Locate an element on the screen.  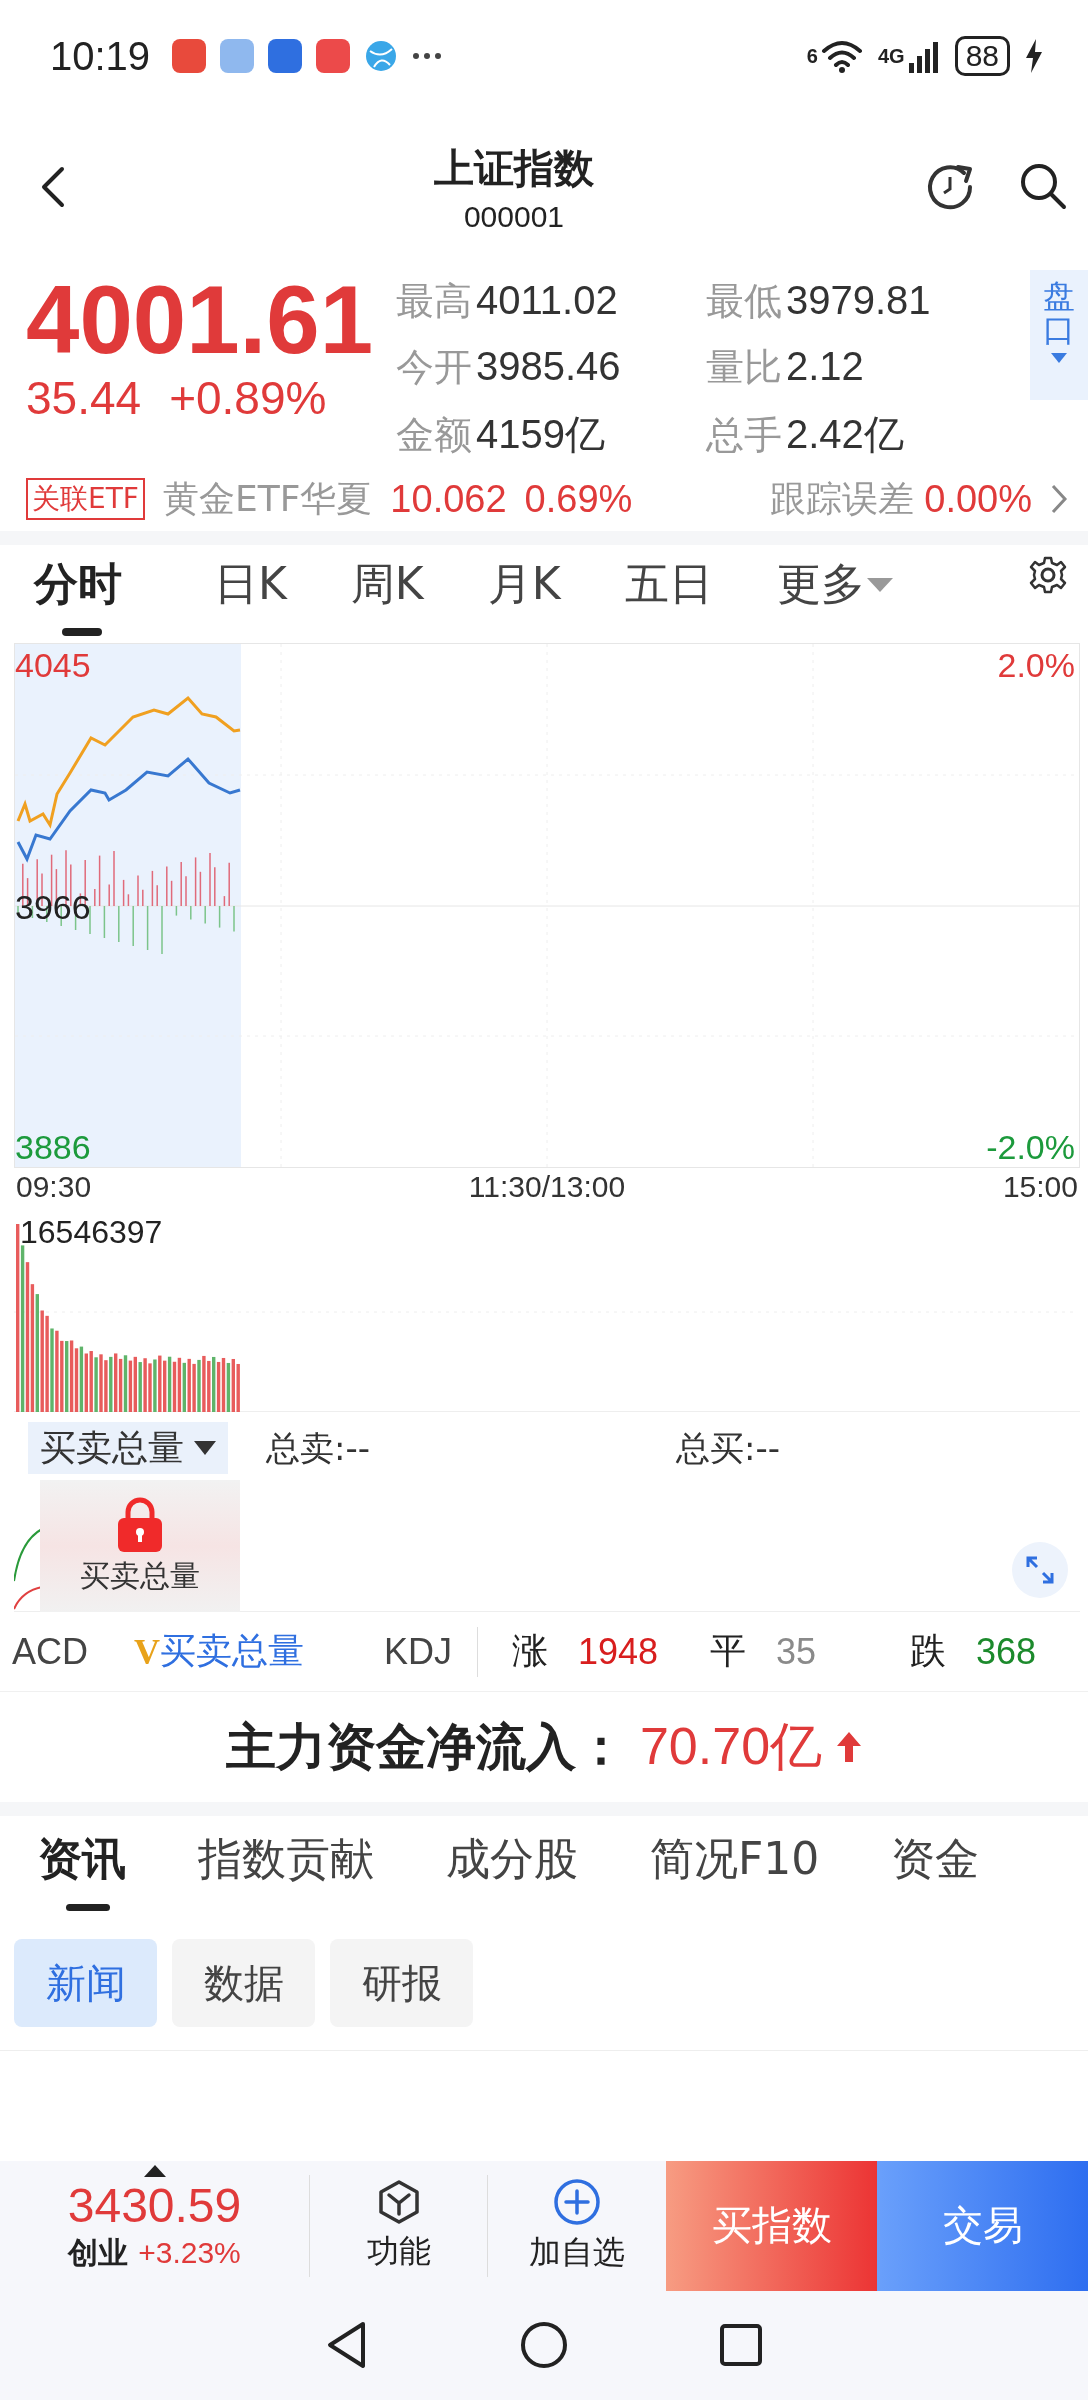
chart-period-tab: 分时 is located at coordinates (78, 597).